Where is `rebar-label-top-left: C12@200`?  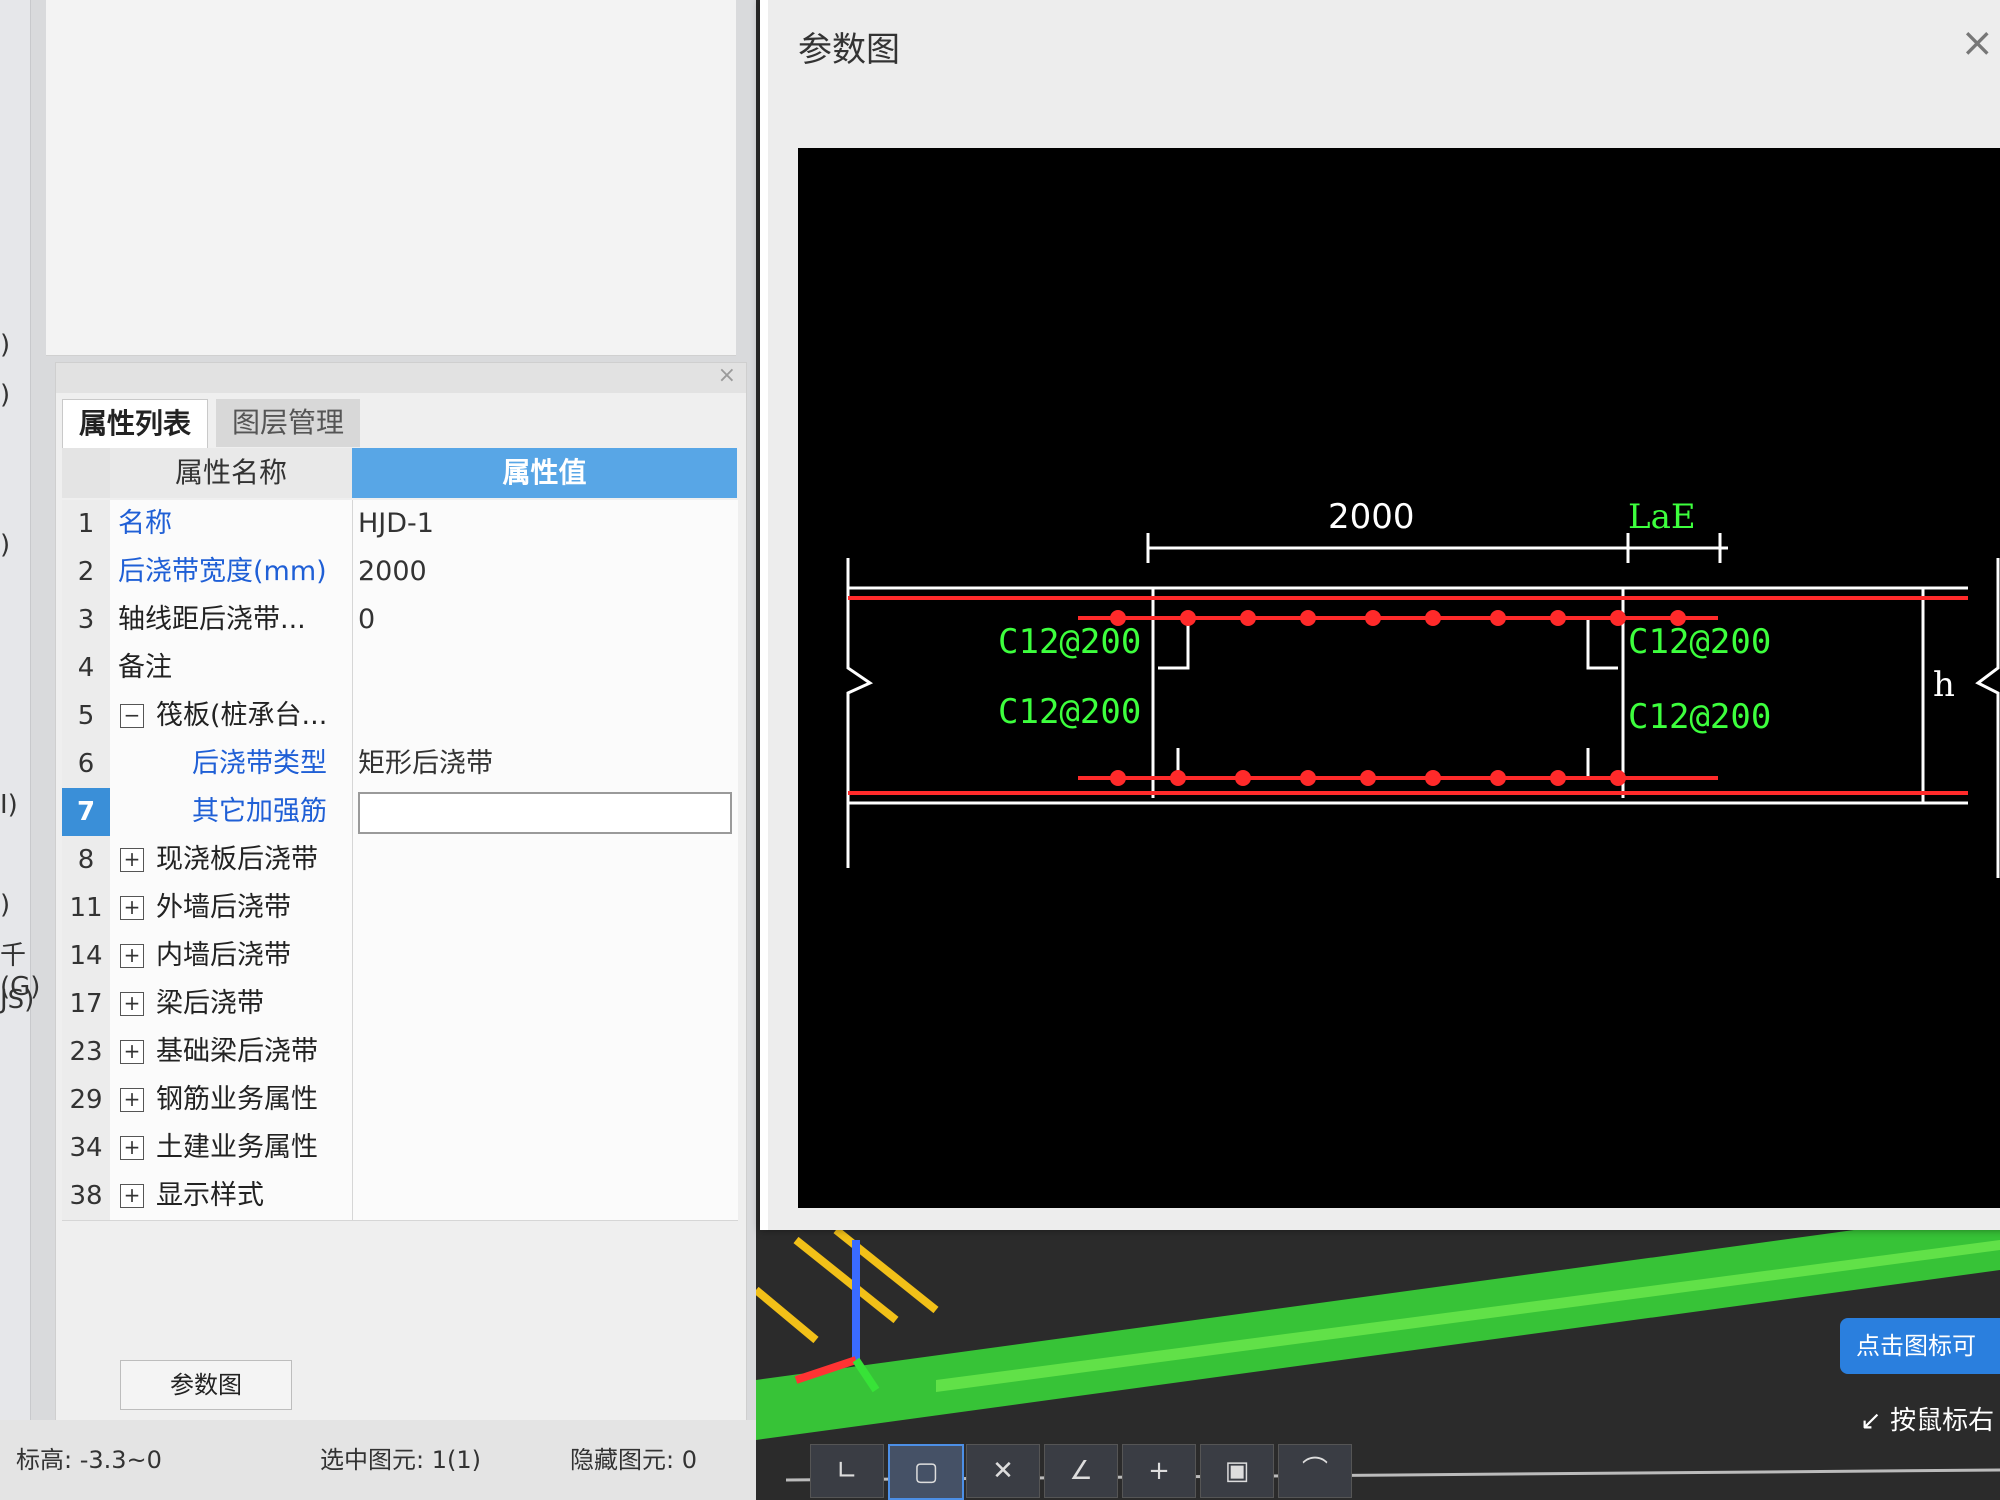
rebar-label-top-left: C12@200 is located at coordinates (1069, 642).